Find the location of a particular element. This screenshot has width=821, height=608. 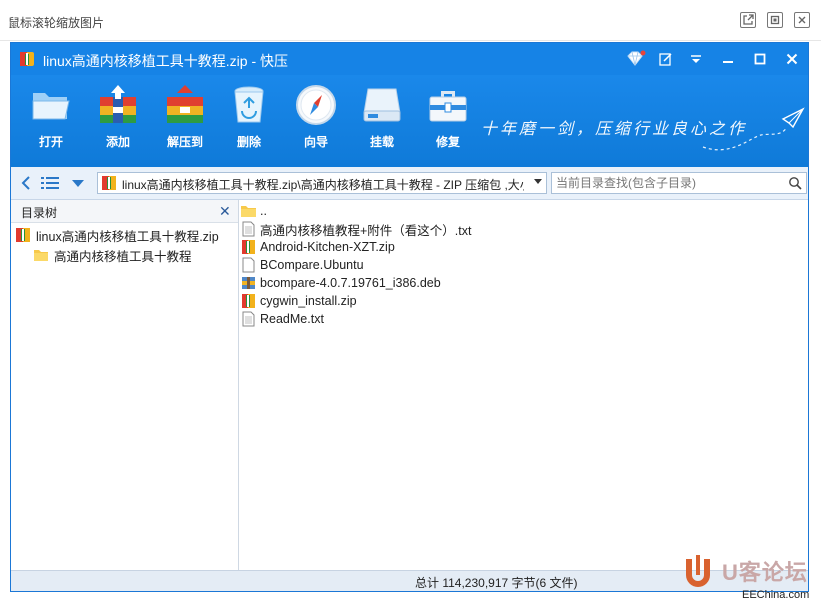

title-bar: linux高通内核移植工具十教程.zip - 快压 is located at coordinates (409, 59).